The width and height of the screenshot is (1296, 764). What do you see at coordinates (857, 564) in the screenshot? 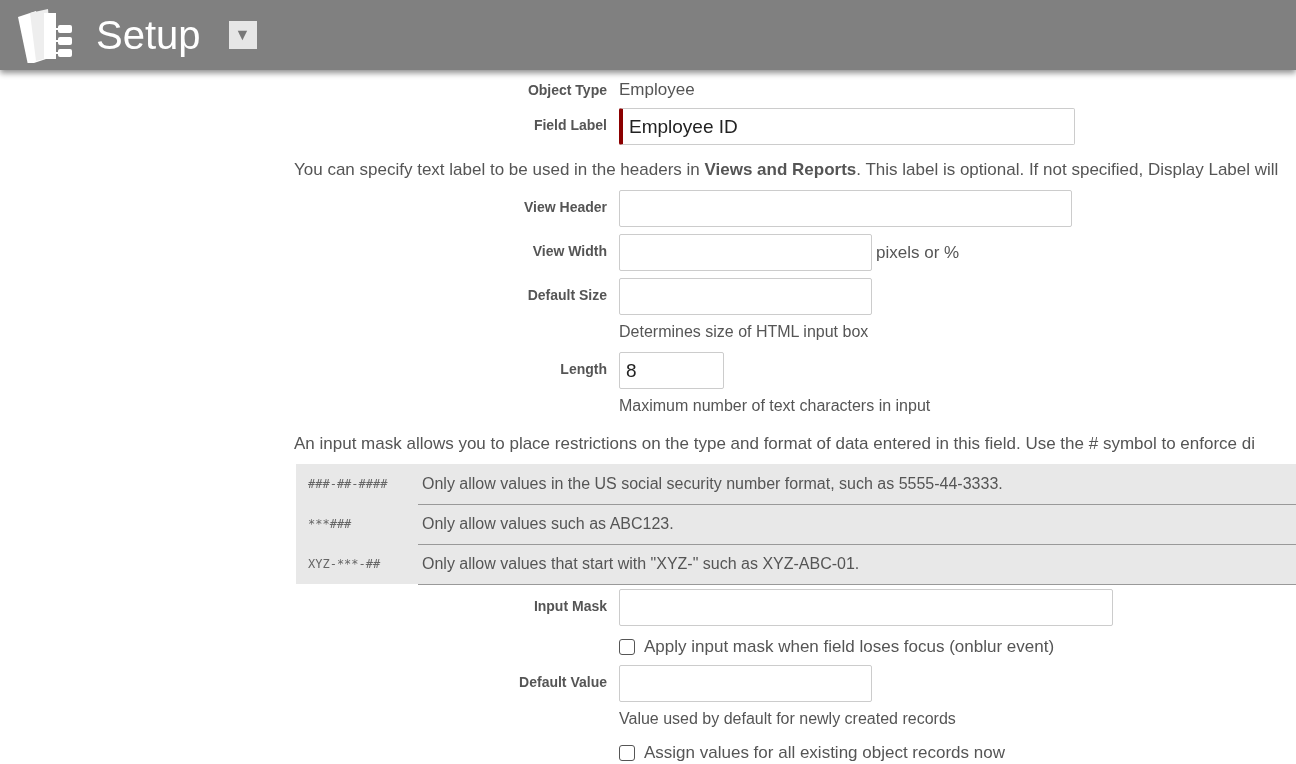
I see `mask-description: Only allow values that start with "XYZ-" such as XYZ-ABC-01.` at bounding box center [857, 564].